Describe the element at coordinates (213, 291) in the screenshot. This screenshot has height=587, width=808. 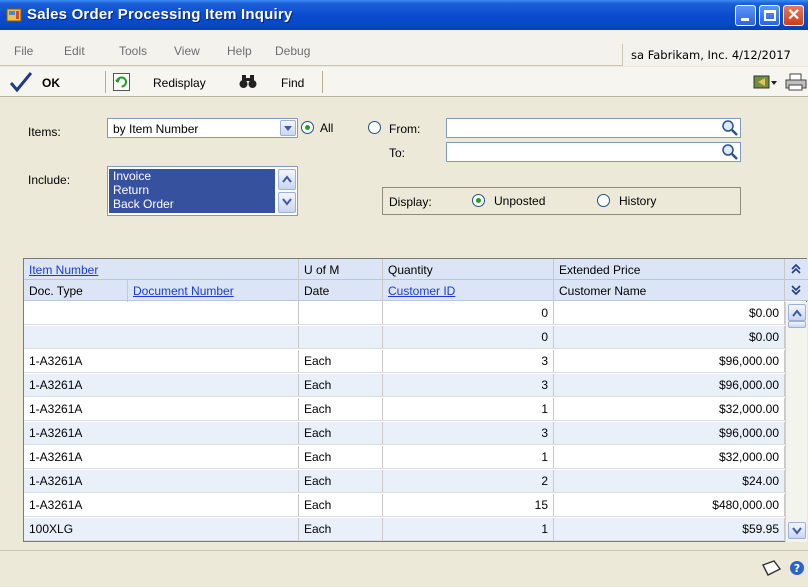
I see `column-document-number: Document Number` at that location.